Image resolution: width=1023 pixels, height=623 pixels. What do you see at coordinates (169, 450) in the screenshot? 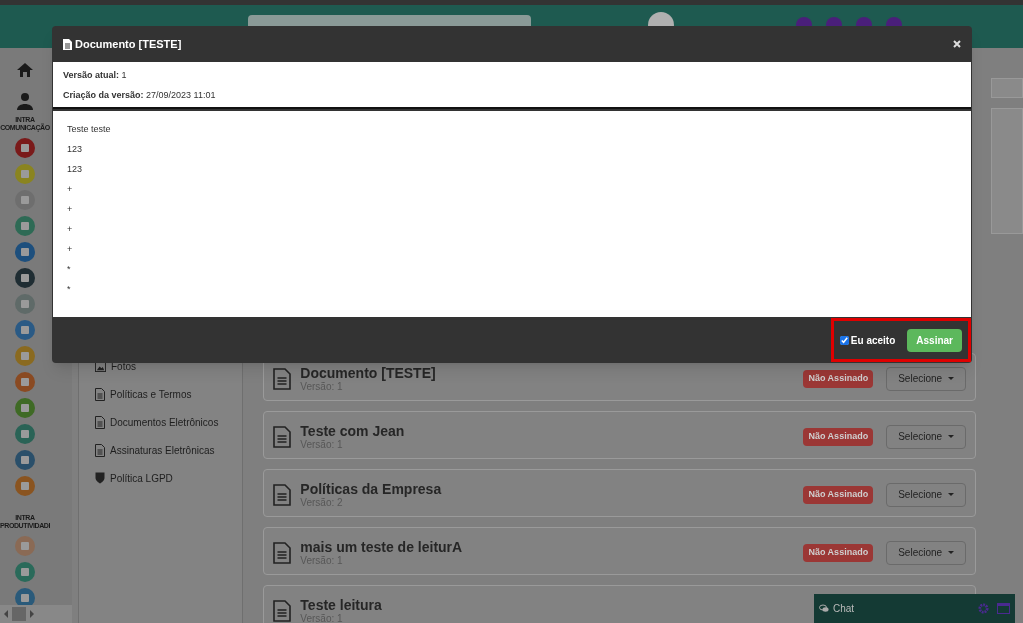
I see `menu-item: Assinaturas Eletrônicas` at bounding box center [169, 450].